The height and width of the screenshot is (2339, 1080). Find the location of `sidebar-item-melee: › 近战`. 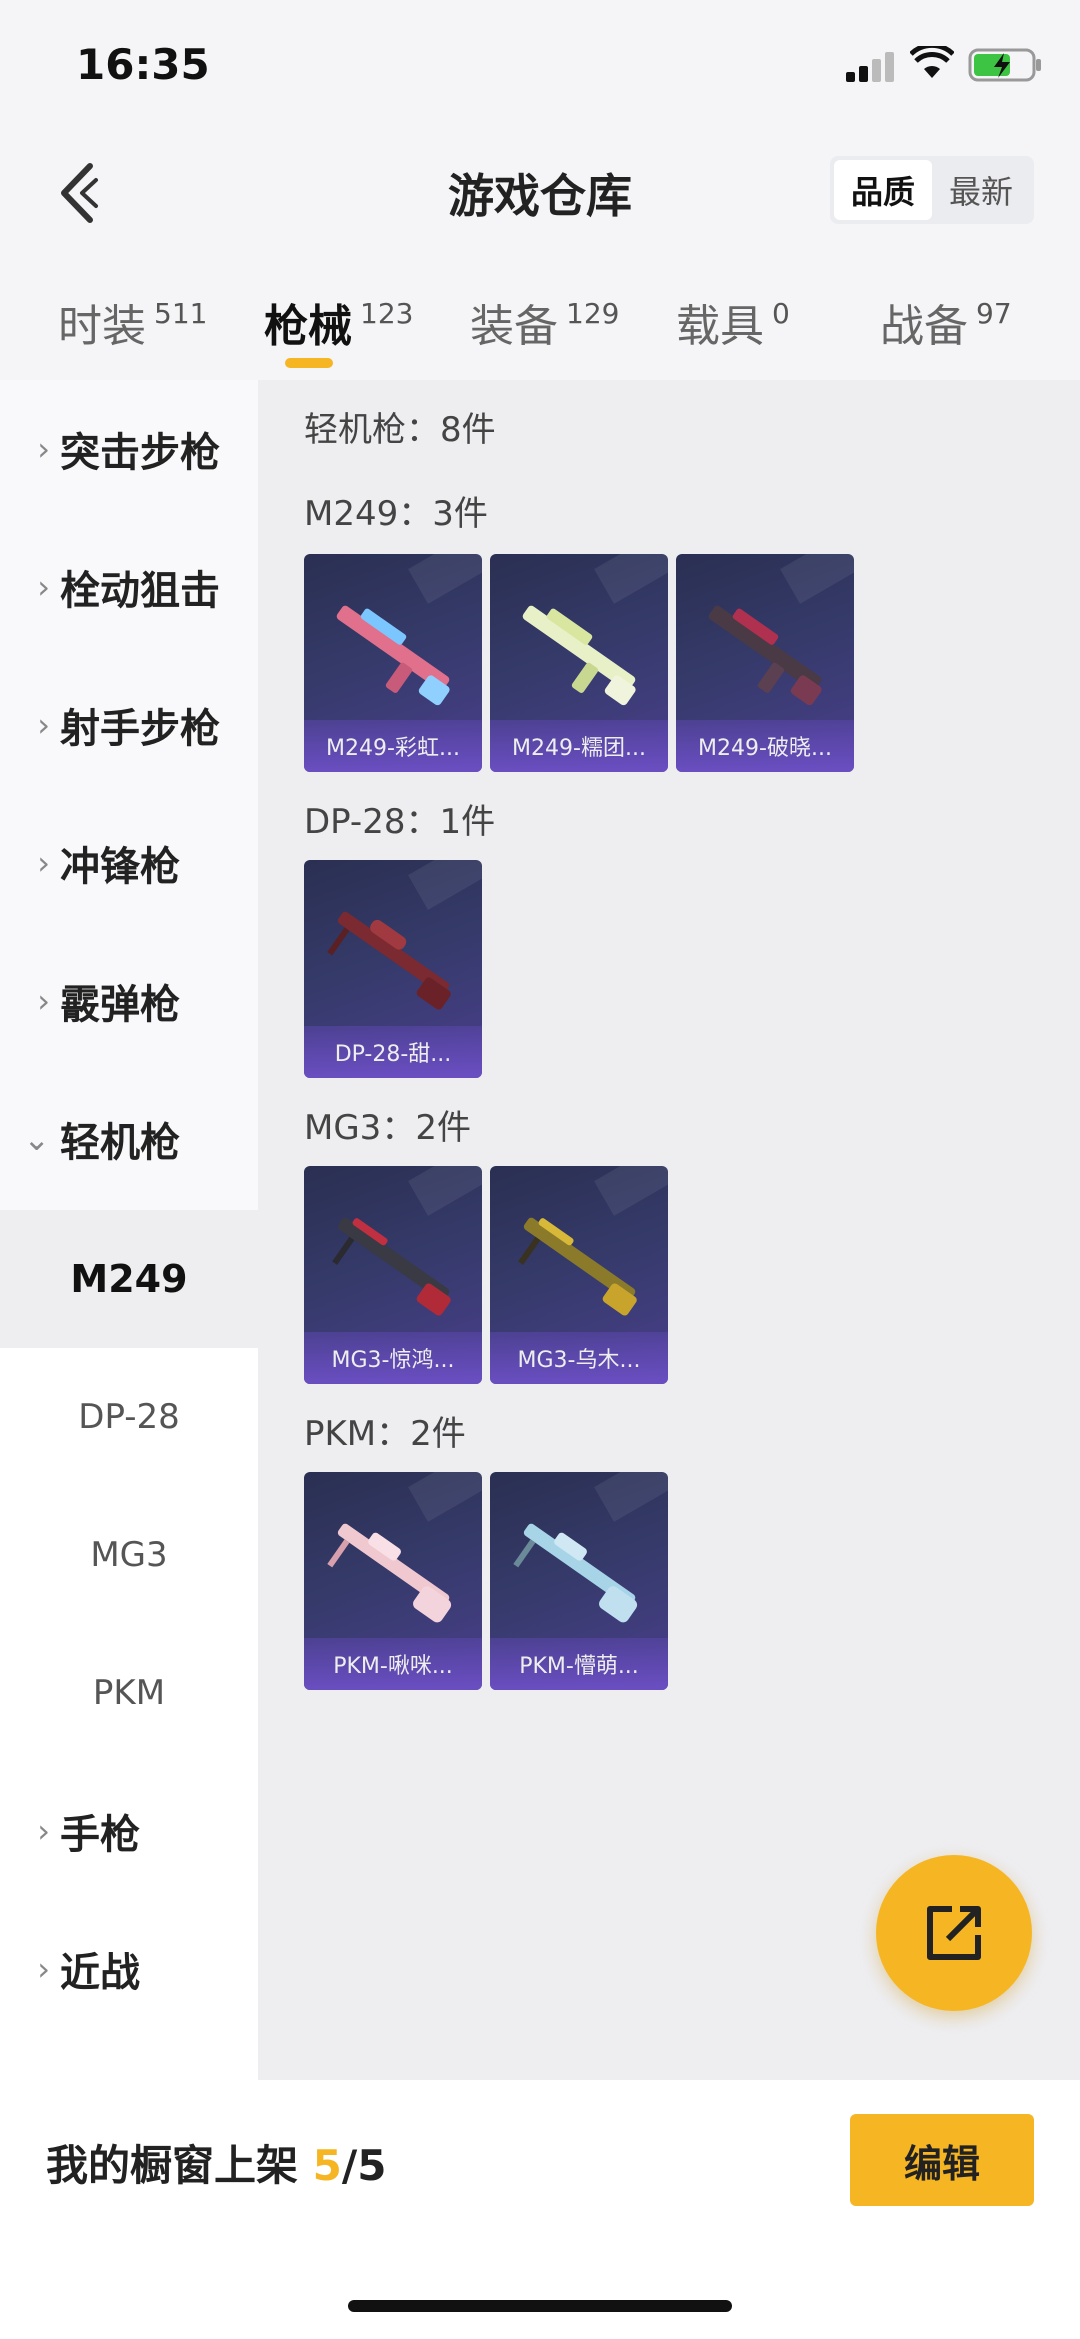

sidebar-item-melee: › 近战 is located at coordinates (129, 1969).